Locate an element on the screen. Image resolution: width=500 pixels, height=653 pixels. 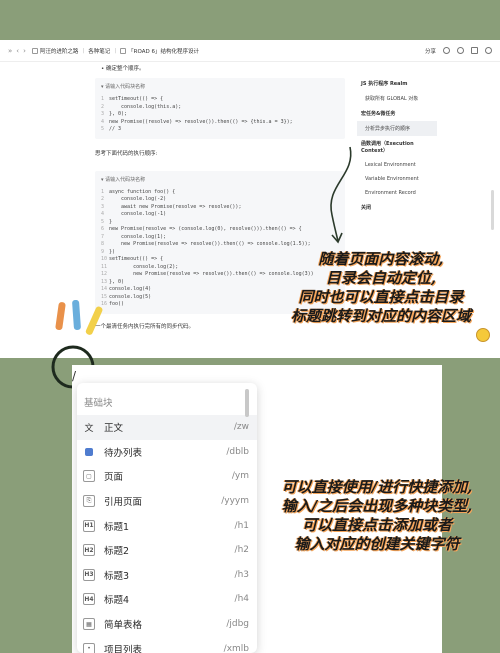
menu-item-shortcut: /xmlb is located at coordinates (236, 648).